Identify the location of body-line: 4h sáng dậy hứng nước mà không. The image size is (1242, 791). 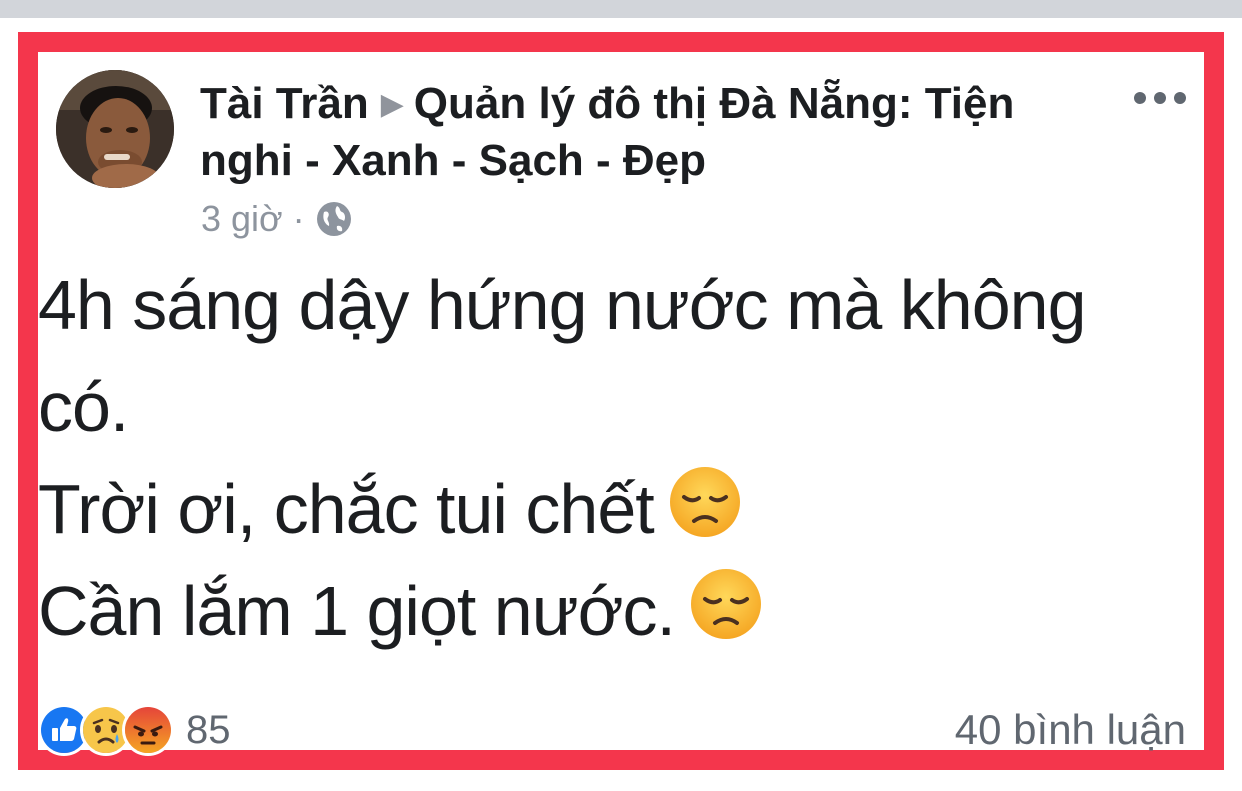
(562, 305).